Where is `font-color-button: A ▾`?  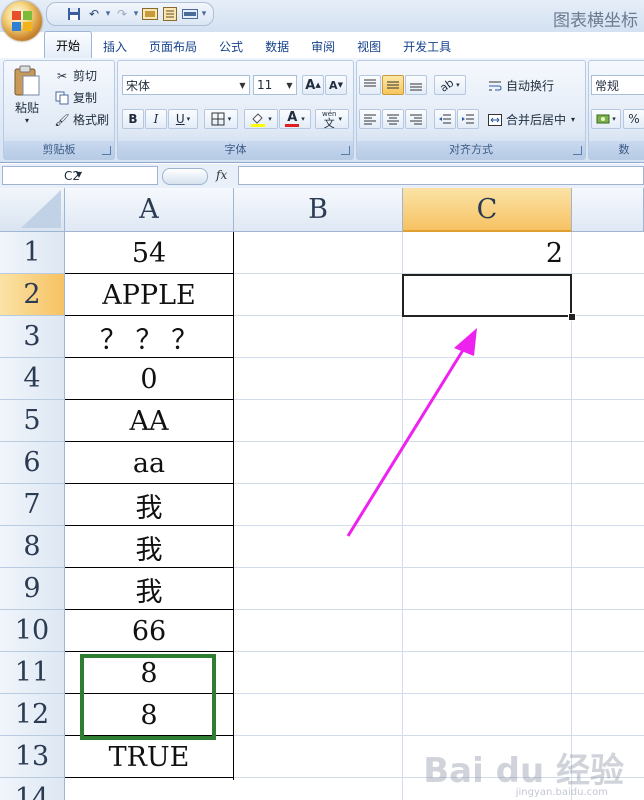 font-color-button: A ▾ is located at coordinates (295, 119).